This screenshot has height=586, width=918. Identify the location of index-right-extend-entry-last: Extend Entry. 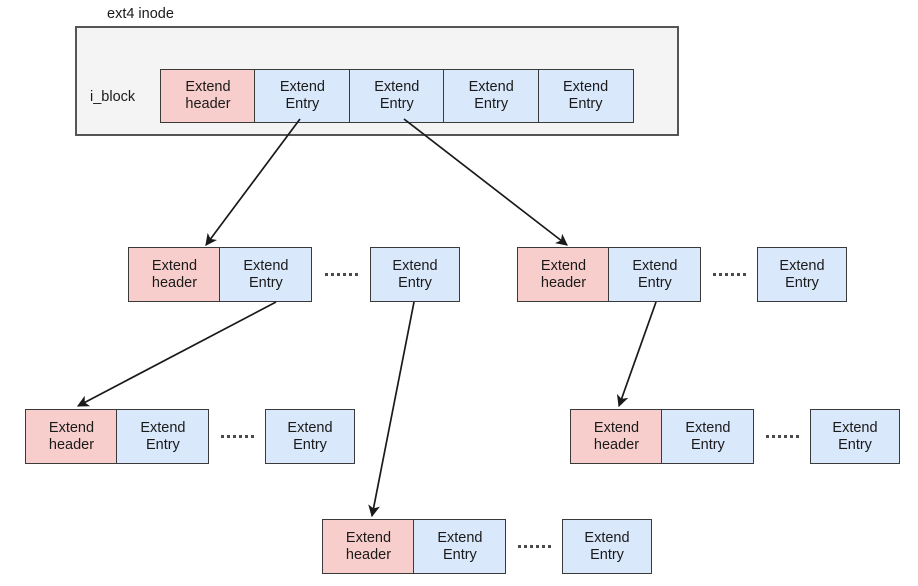
(802, 274).